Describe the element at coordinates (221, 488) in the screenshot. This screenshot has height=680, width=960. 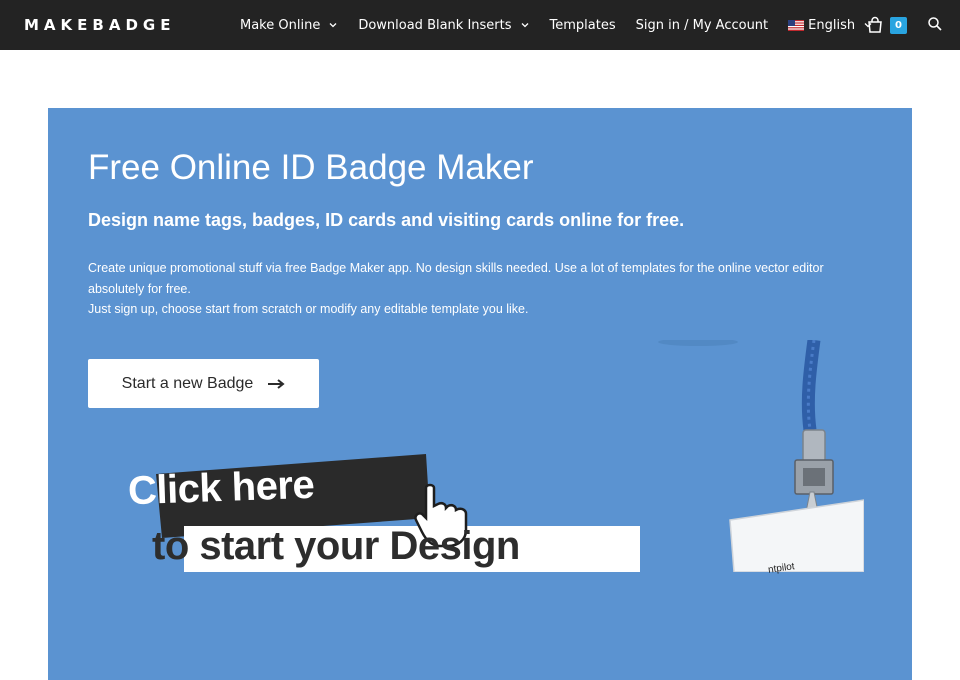
I see `promo-click-here-text: Click here` at that location.